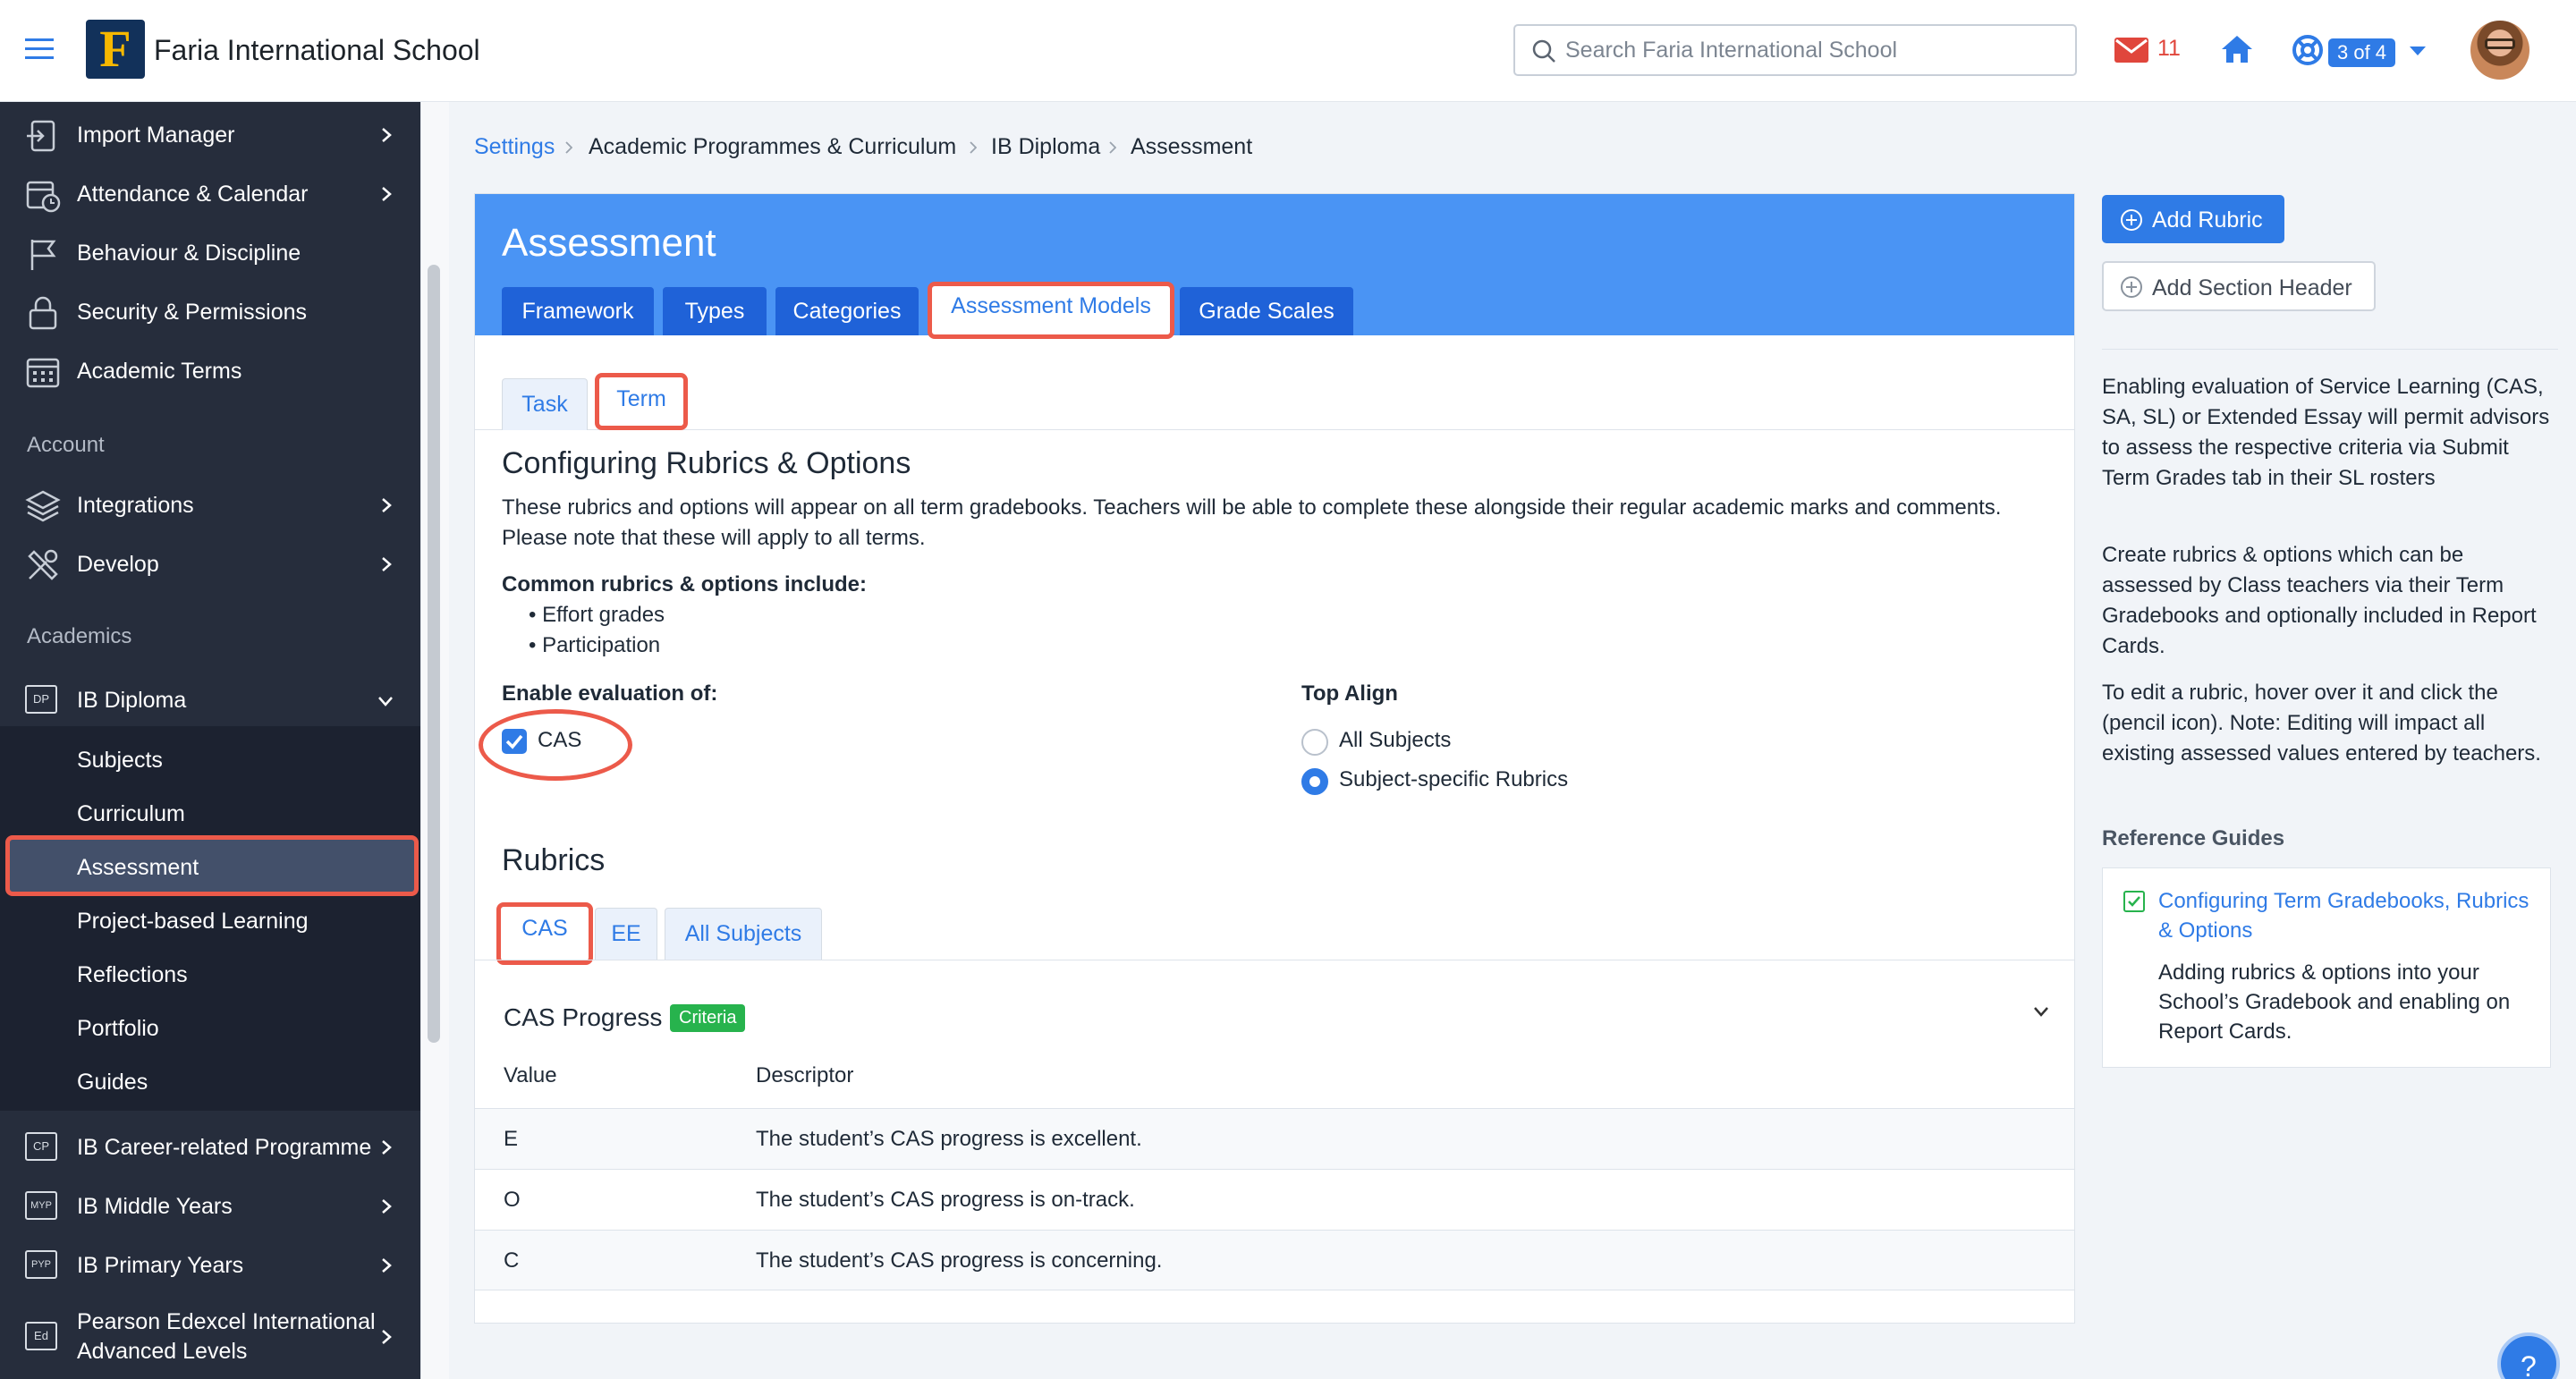 The height and width of the screenshot is (1379, 2576). What do you see at coordinates (2131, 220) in the screenshot?
I see `plus-circle-icon` at bounding box center [2131, 220].